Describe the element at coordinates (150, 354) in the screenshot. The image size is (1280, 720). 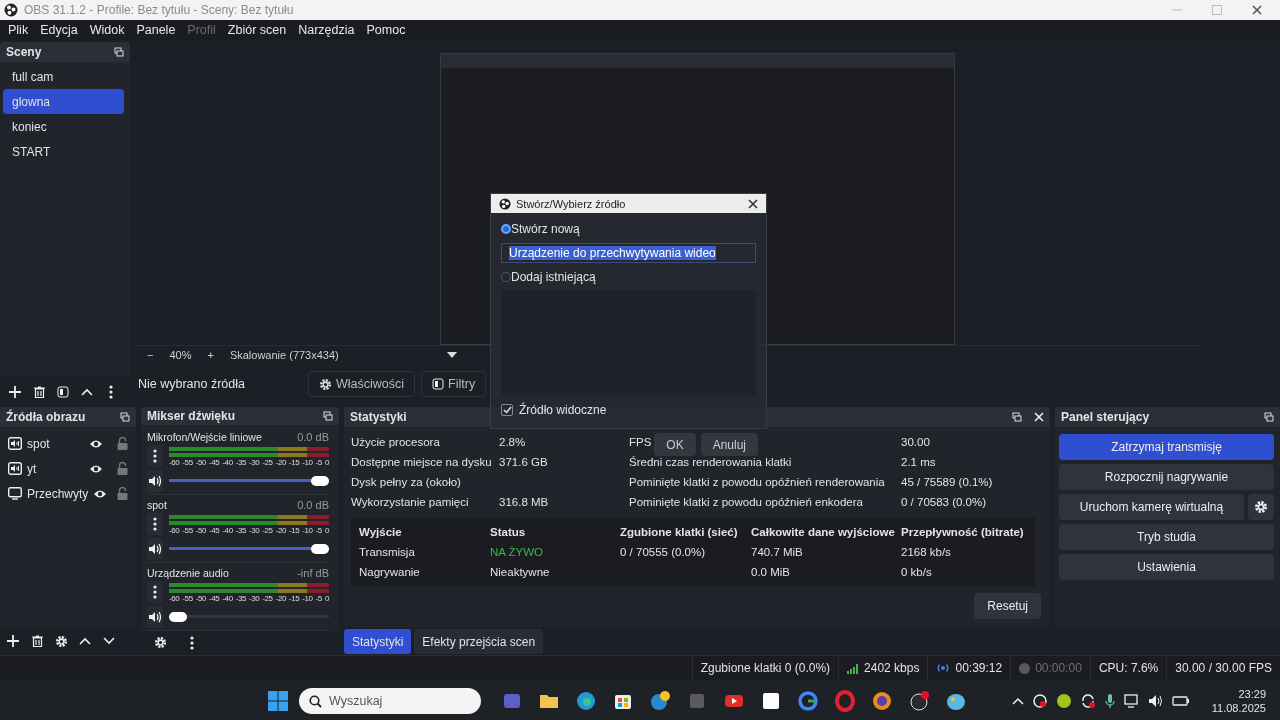
I see `zoom-out-button: −` at that location.